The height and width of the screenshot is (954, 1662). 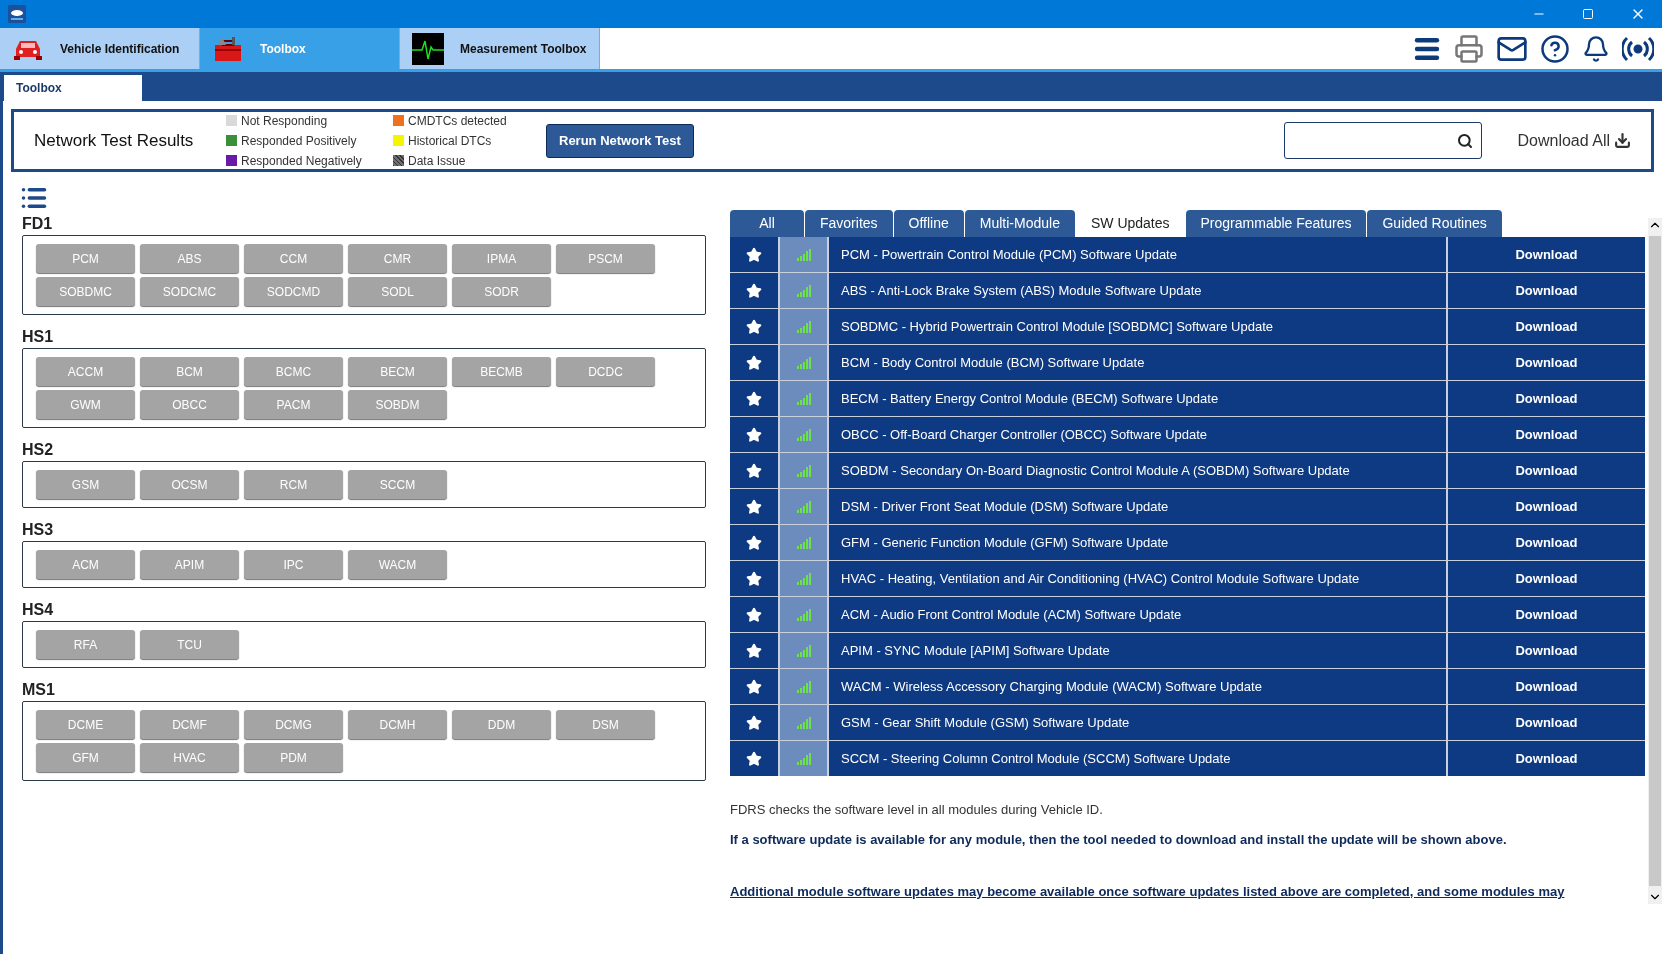 I want to click on module-button: GSM, so click(x=85, y=484).